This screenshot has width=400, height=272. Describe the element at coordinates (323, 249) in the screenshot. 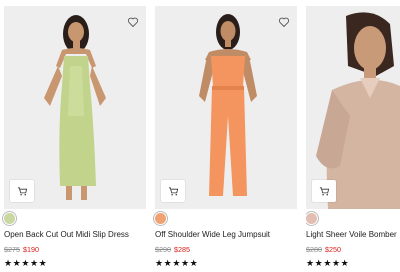

I see `price: $280 $250` at that location.